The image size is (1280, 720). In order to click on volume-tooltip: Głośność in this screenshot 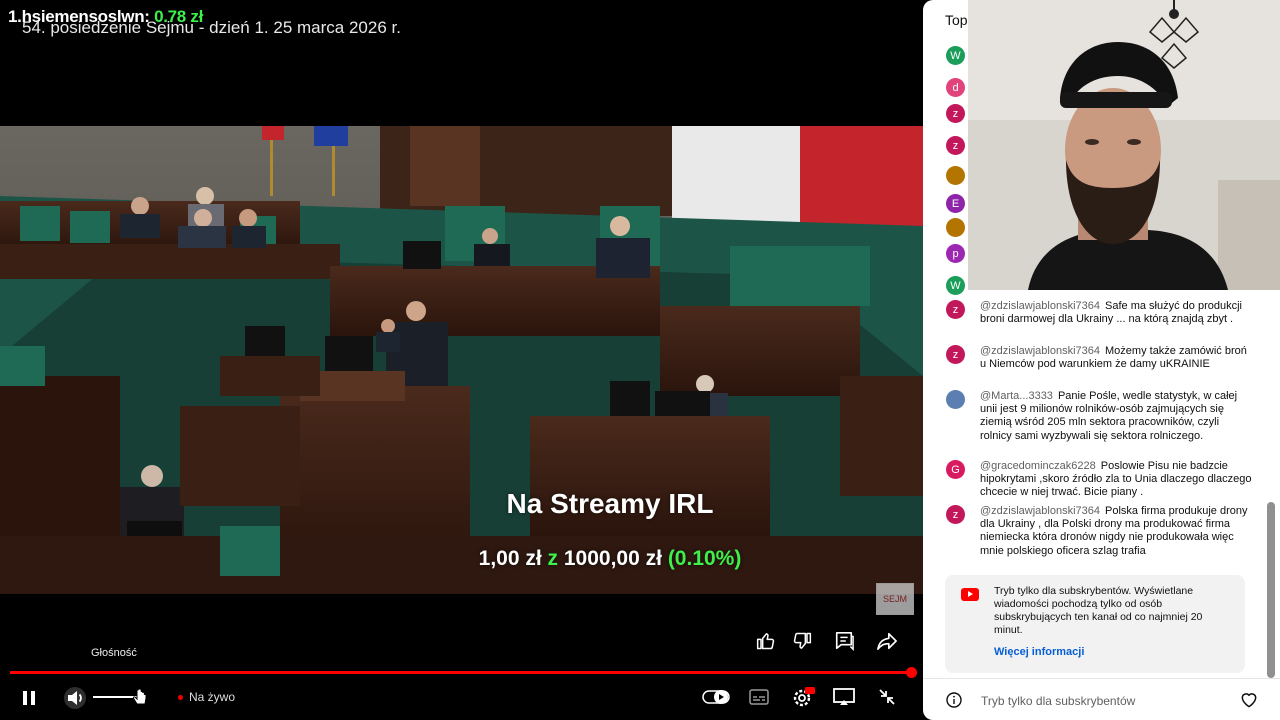, I will do `click(114, 653)`.